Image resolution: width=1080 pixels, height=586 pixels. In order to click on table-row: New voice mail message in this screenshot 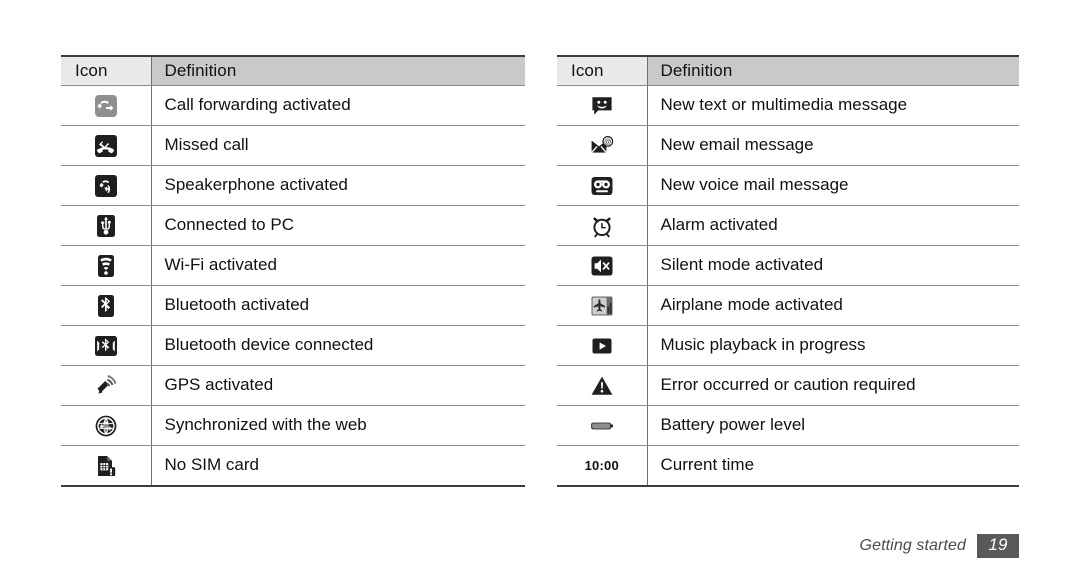, I will do `click(788, 185)`.